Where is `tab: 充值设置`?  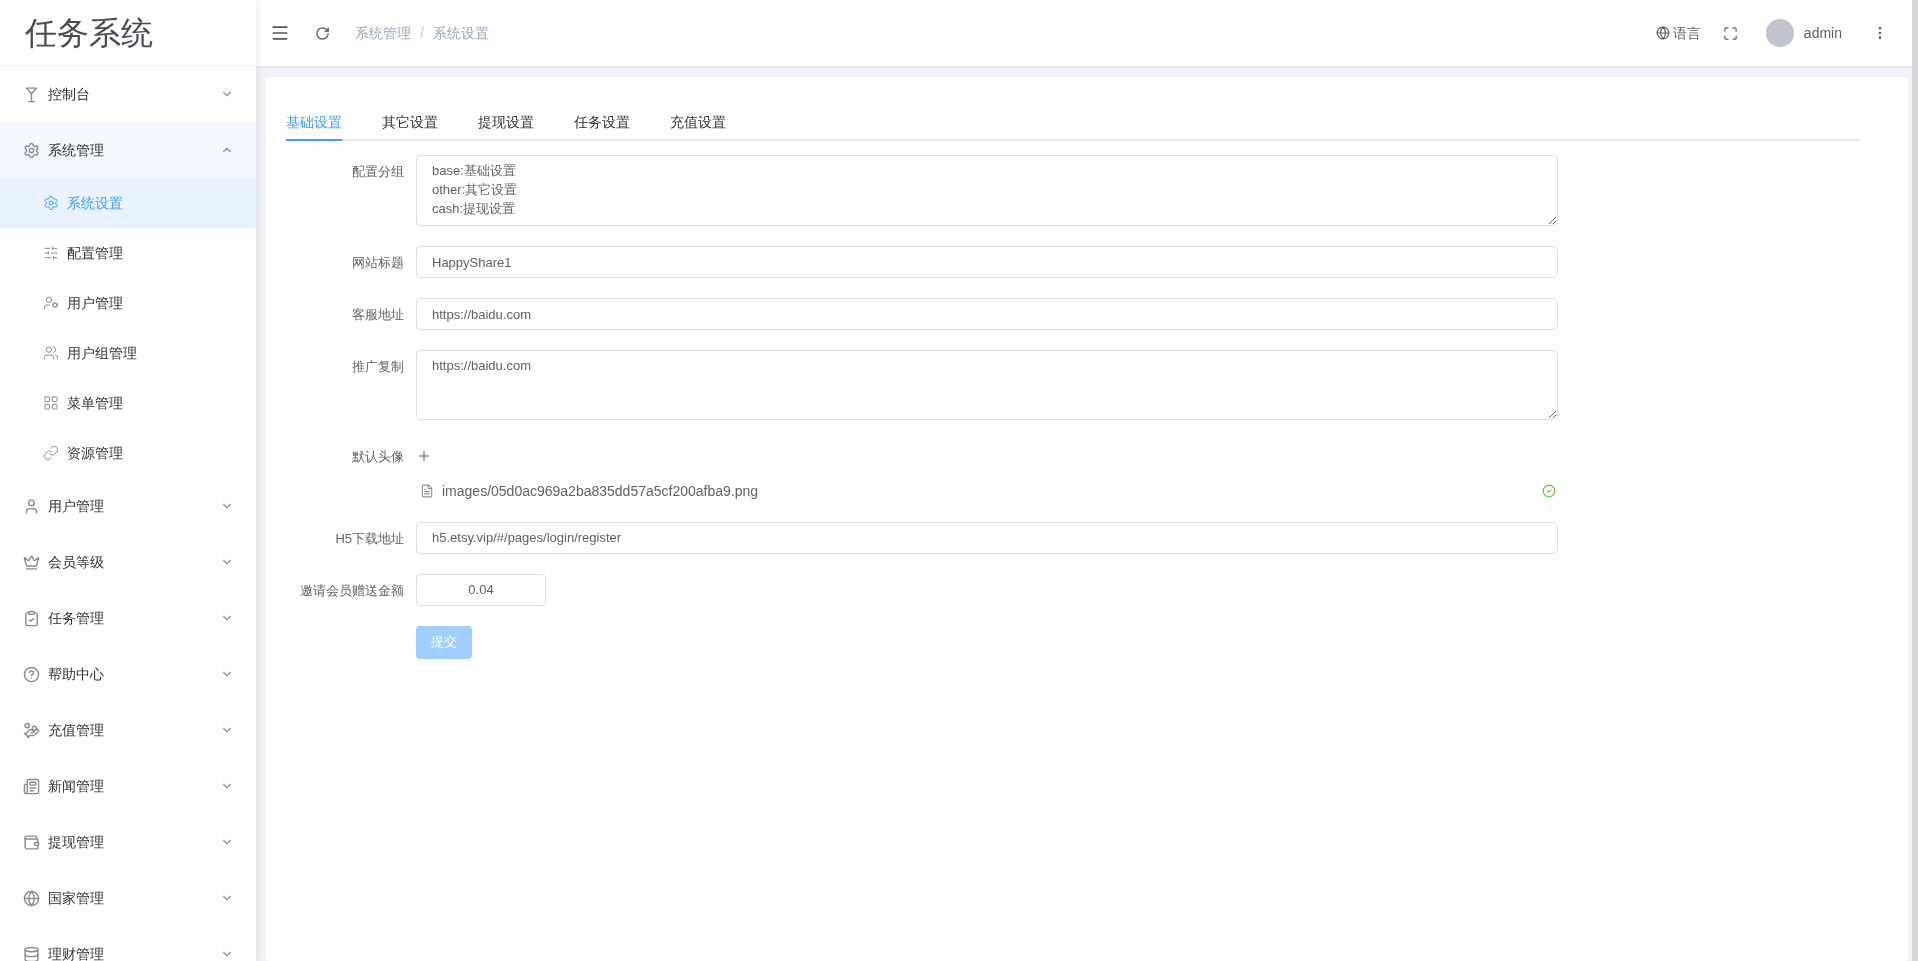 tab: 充值设置 is located at coordinates (698, 123).